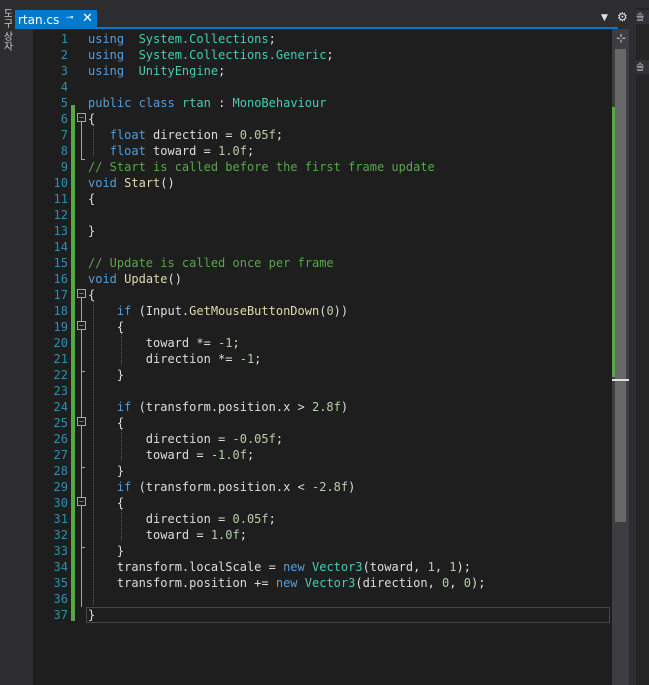 This screenshot has height=685, width=649. Describe the element at coordinates (221, 103) in the screenshot. I see `code-token: :` at that location.